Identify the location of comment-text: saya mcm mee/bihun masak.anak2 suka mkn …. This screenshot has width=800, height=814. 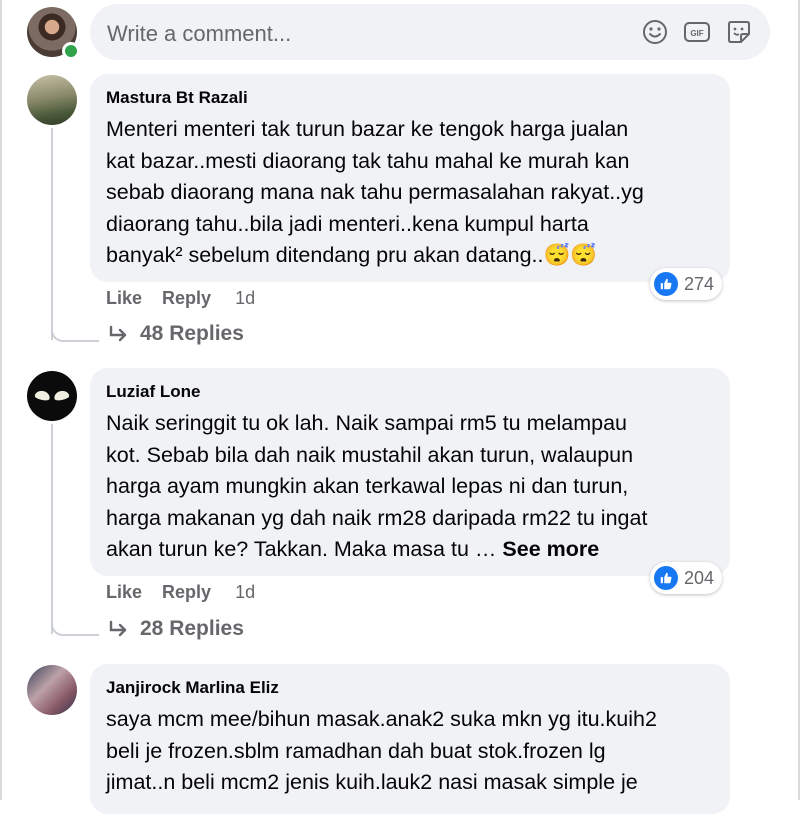
(381, 750).